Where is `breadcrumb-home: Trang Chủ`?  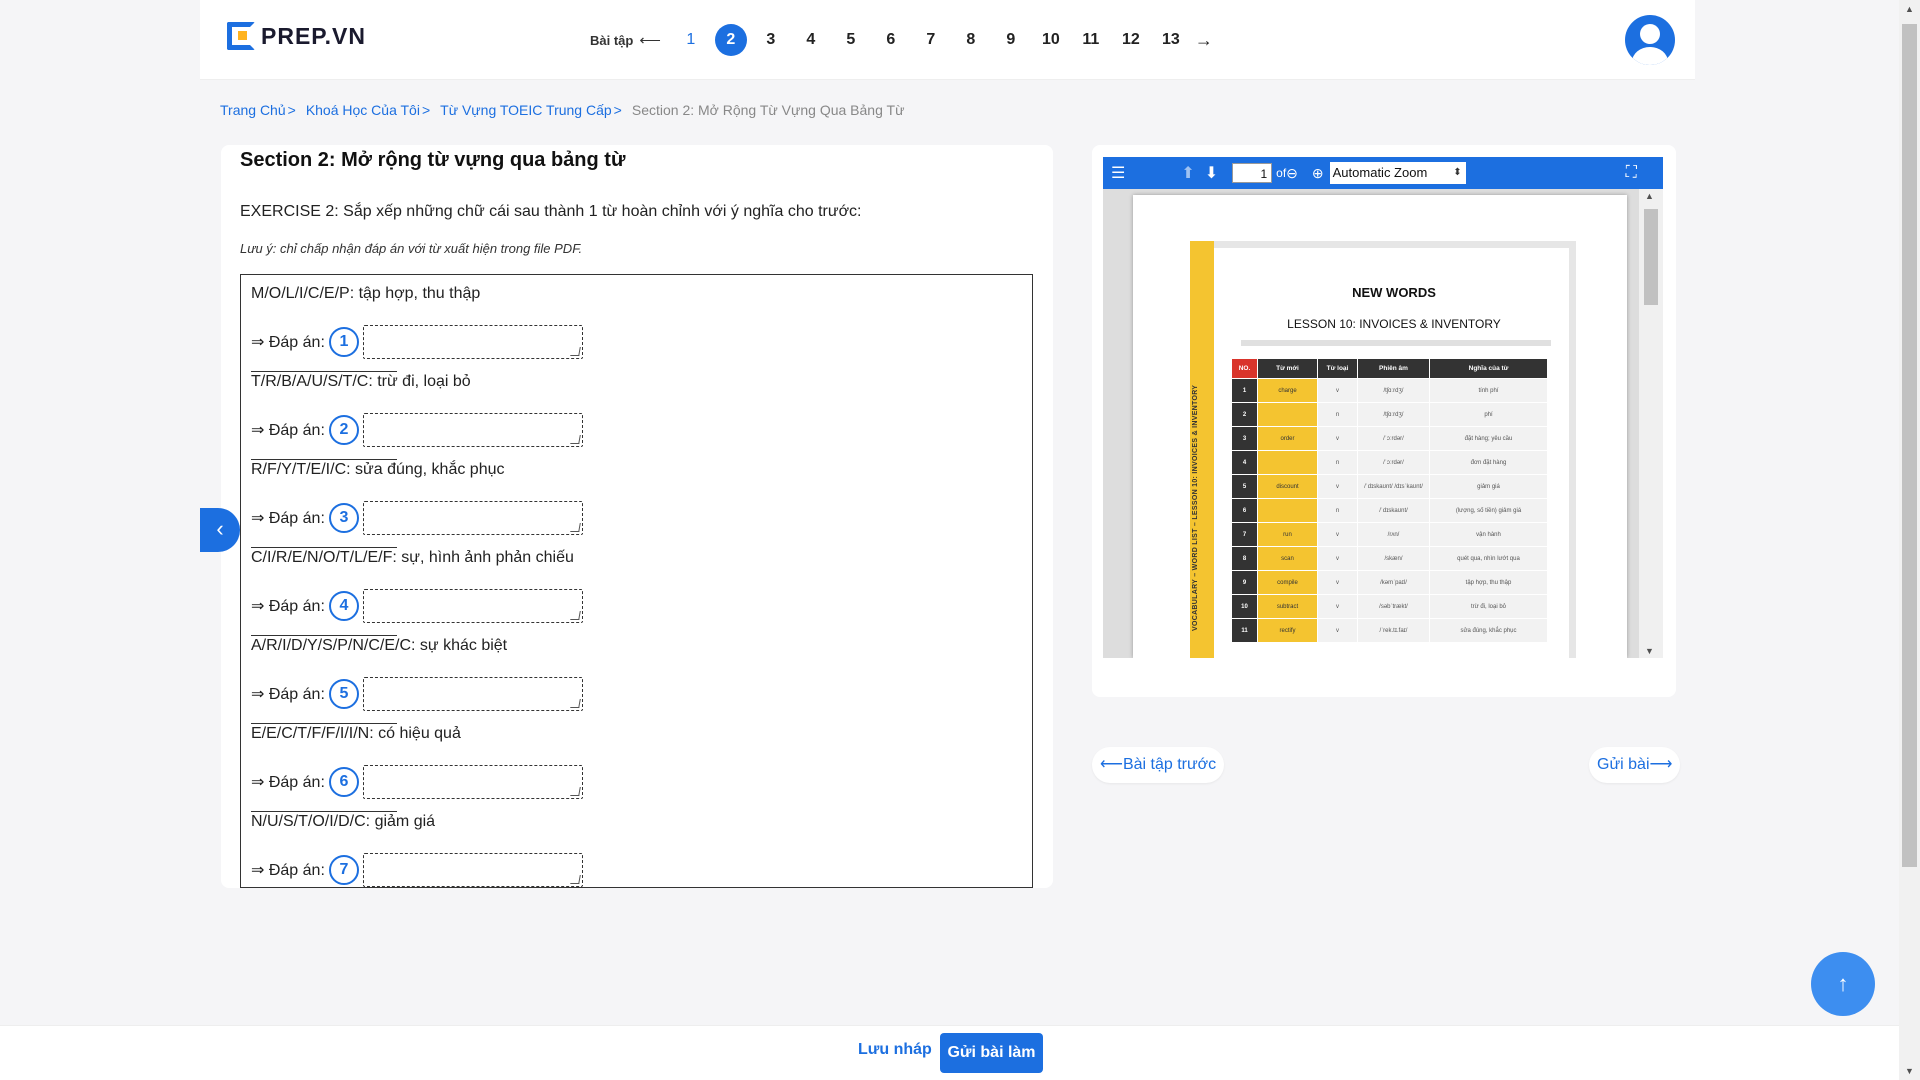
breadcrumb-home: Trang Chủ is located at coordinates (253, 110).